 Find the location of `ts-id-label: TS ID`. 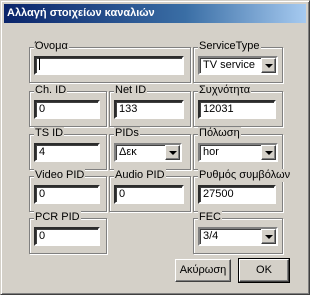

ts-id-label: TS ID is located at coordinates (49, 133).